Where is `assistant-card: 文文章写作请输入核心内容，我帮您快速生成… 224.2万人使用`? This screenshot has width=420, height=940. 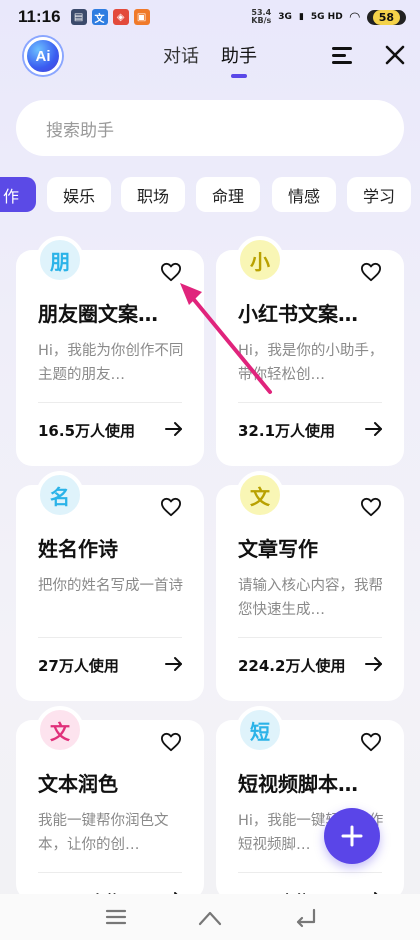
assistant-card: 文文章写作请输入核心内容，我帮您快速生成… 224.2万人使用 is located at coordinates (310, 586).